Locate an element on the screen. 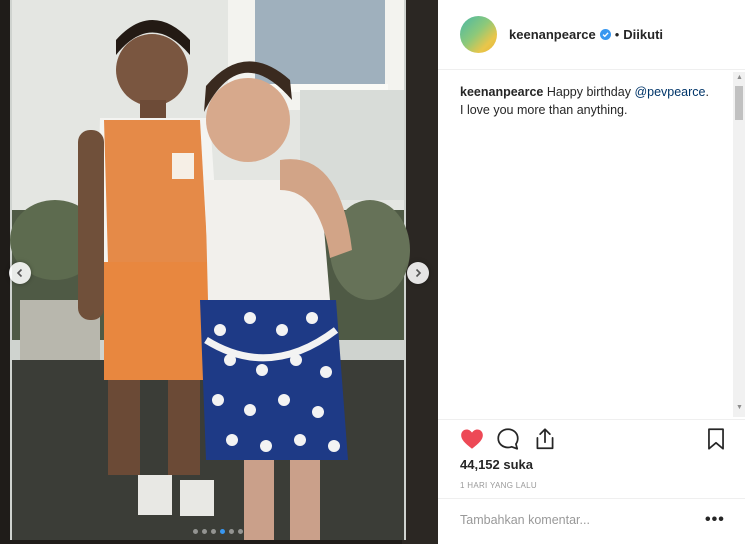 The height and width of the screenshot is (544, 745). caption-mention-link: @pevpearce is located at coordinates (669, 92).